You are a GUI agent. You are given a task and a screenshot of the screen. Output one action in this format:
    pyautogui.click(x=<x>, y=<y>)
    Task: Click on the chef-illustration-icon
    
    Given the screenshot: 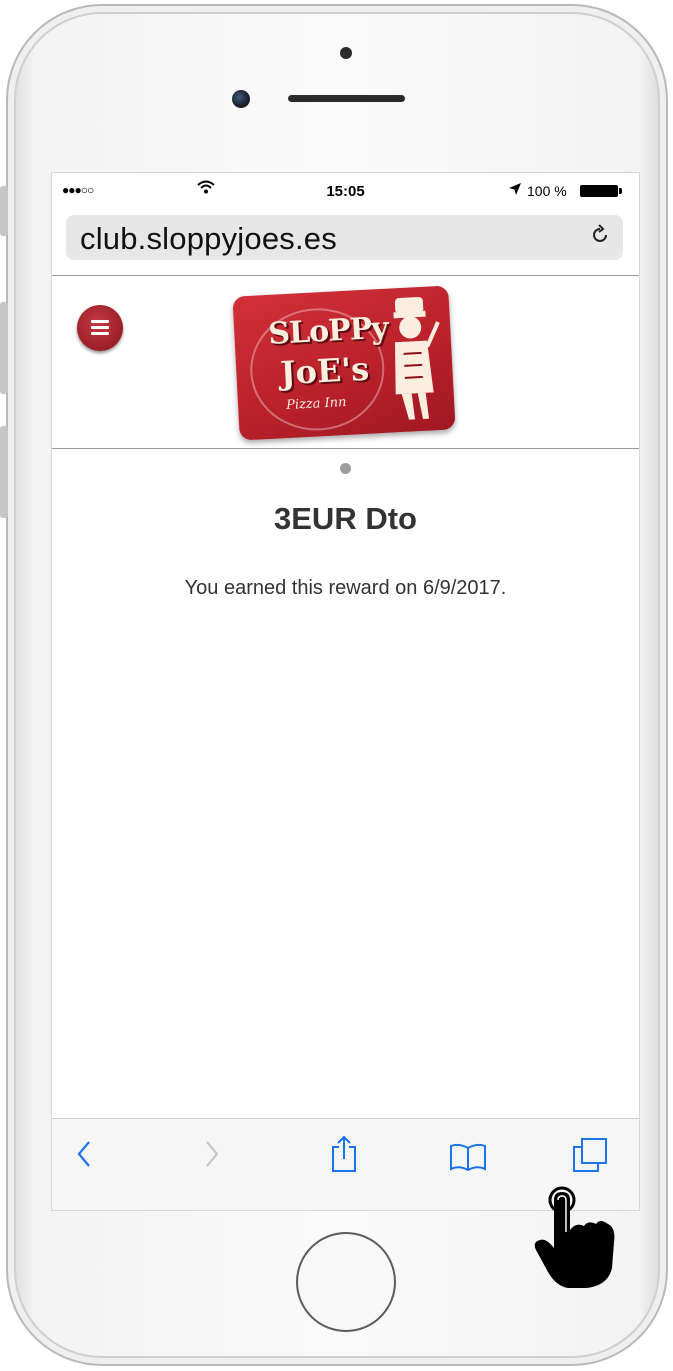 What is the action you would take?
    pyautogui.click(x=416, y=358)
    